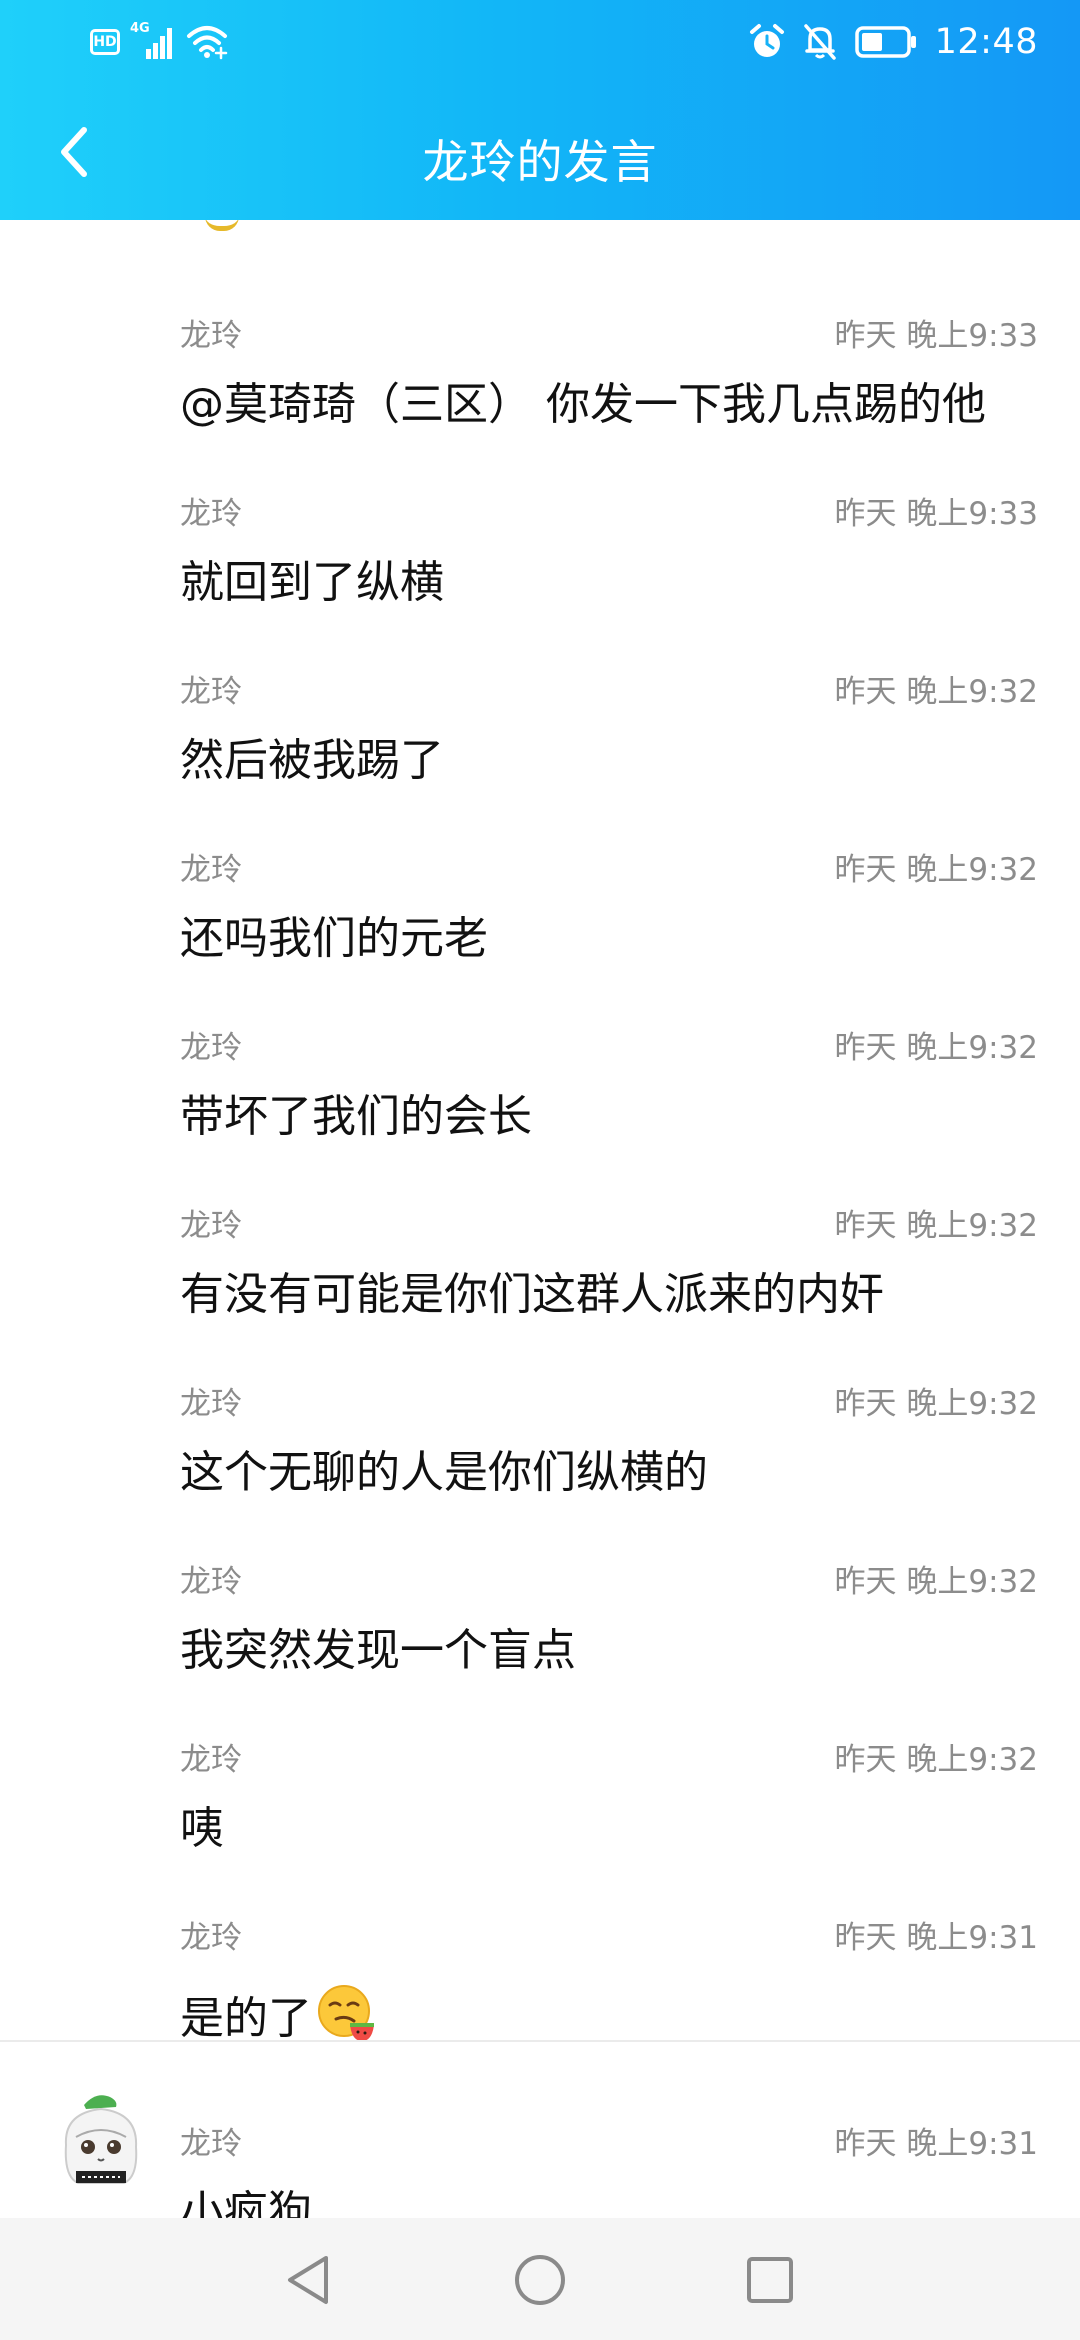  What do you see at coordinates (540, 1052) in the screenshot?
I see `message-item: 龙玲 昨天 晚上9:32 带坏了我们的会长` at bounding box center [540, 1052].